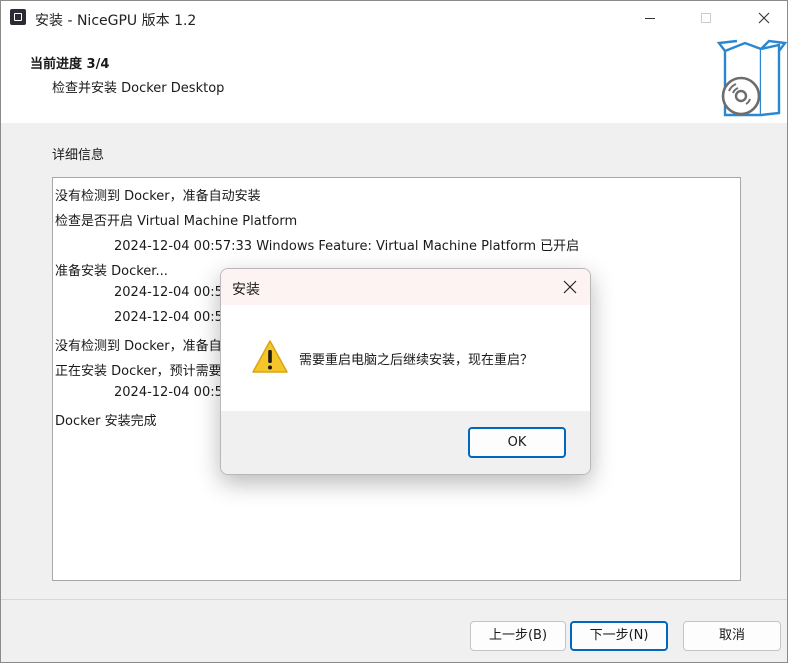 This screenshot has height=663, width=788. I want to click on next-button: 下一步(N), so click(619, 636).